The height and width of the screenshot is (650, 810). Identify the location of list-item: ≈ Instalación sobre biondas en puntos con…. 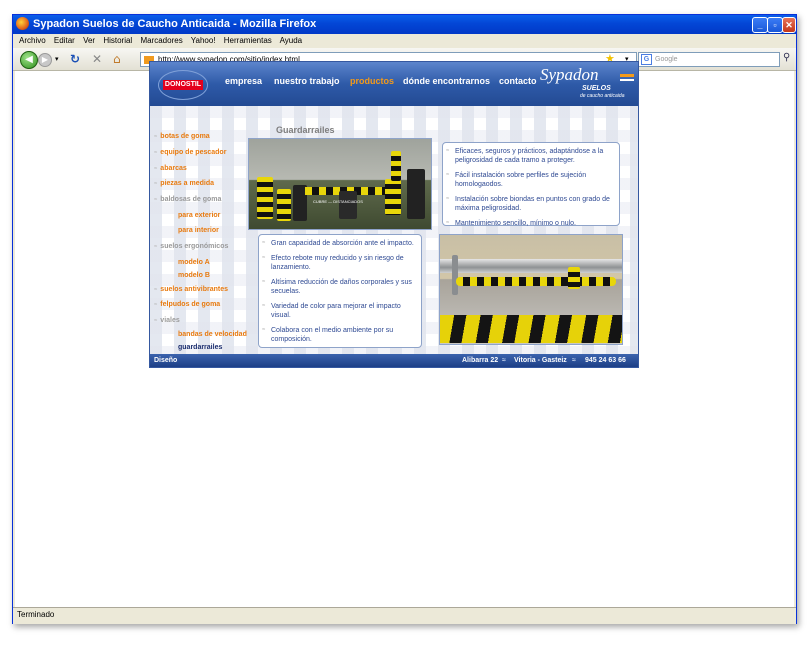
(528, 204).